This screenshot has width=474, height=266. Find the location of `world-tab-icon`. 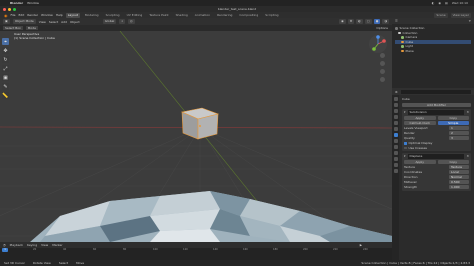

world-tab-icon is located at coordinates (395, 123).